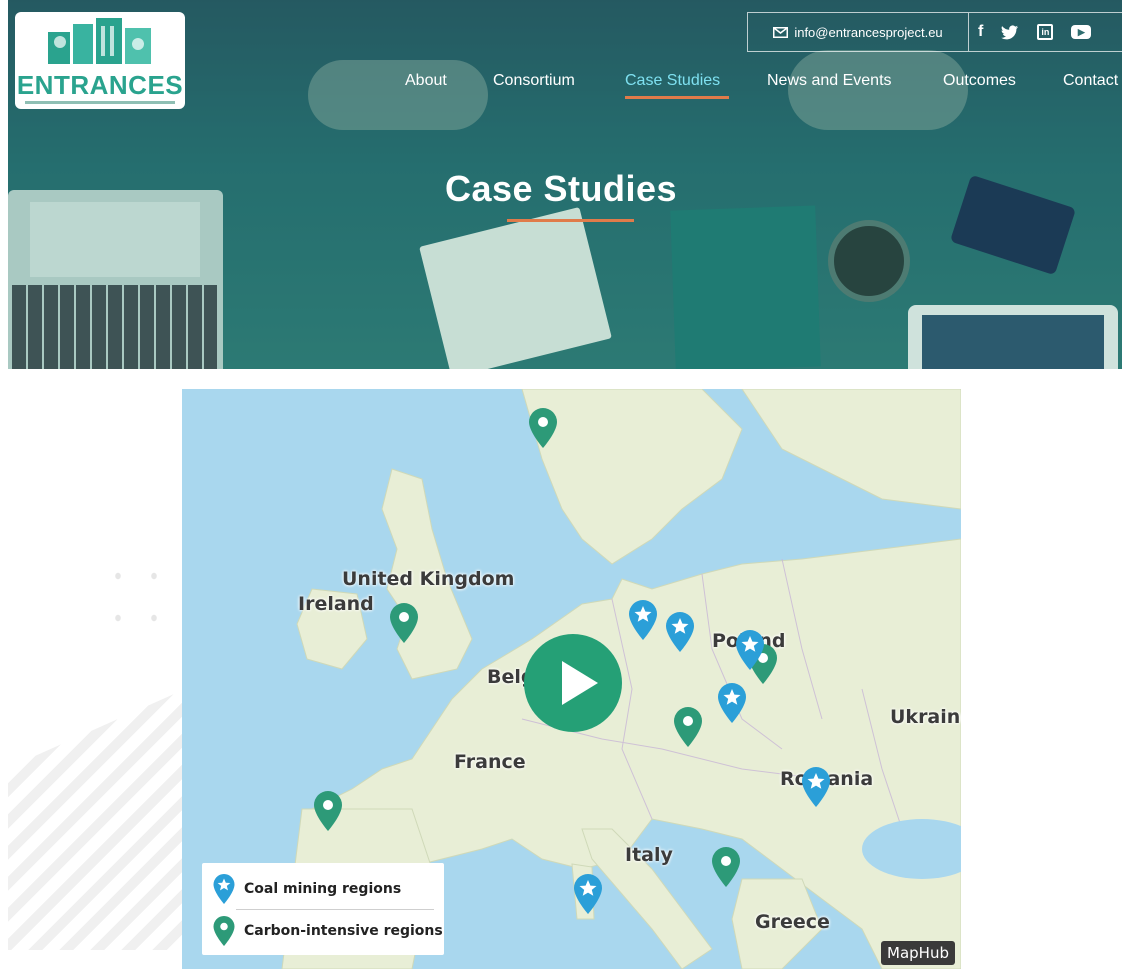 Image resolution: width=1122 pixels, height=969 pixels. I want to click on play-icon, so click(573, 683).